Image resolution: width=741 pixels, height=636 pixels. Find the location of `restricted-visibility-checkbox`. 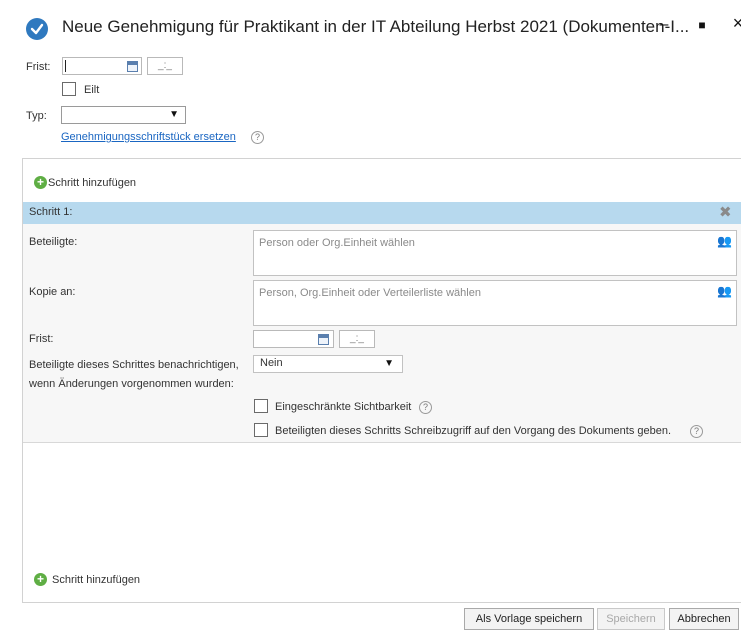

restricted-visibility-checkbox is located at coordinates (261, 406).